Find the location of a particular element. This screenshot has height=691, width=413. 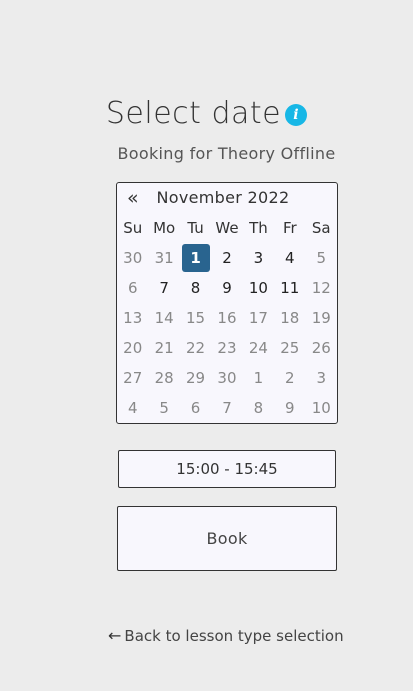

calendar-day: 1 is located at coordinates (258, 378).